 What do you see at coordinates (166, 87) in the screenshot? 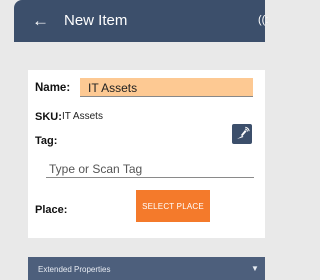
I see `name-field: IT Assets` at bounding box center [166, 87].